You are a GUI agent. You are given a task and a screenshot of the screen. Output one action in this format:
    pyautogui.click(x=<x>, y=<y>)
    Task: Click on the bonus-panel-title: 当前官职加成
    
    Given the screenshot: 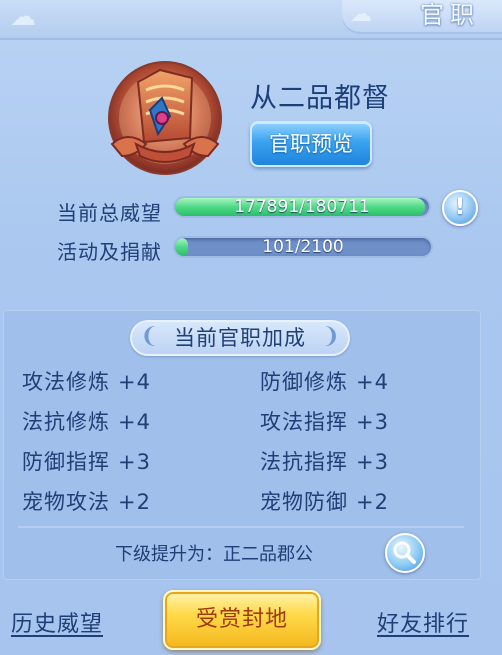 What is the action you would take?
    pyautogui.click(x=240, y=338)
    